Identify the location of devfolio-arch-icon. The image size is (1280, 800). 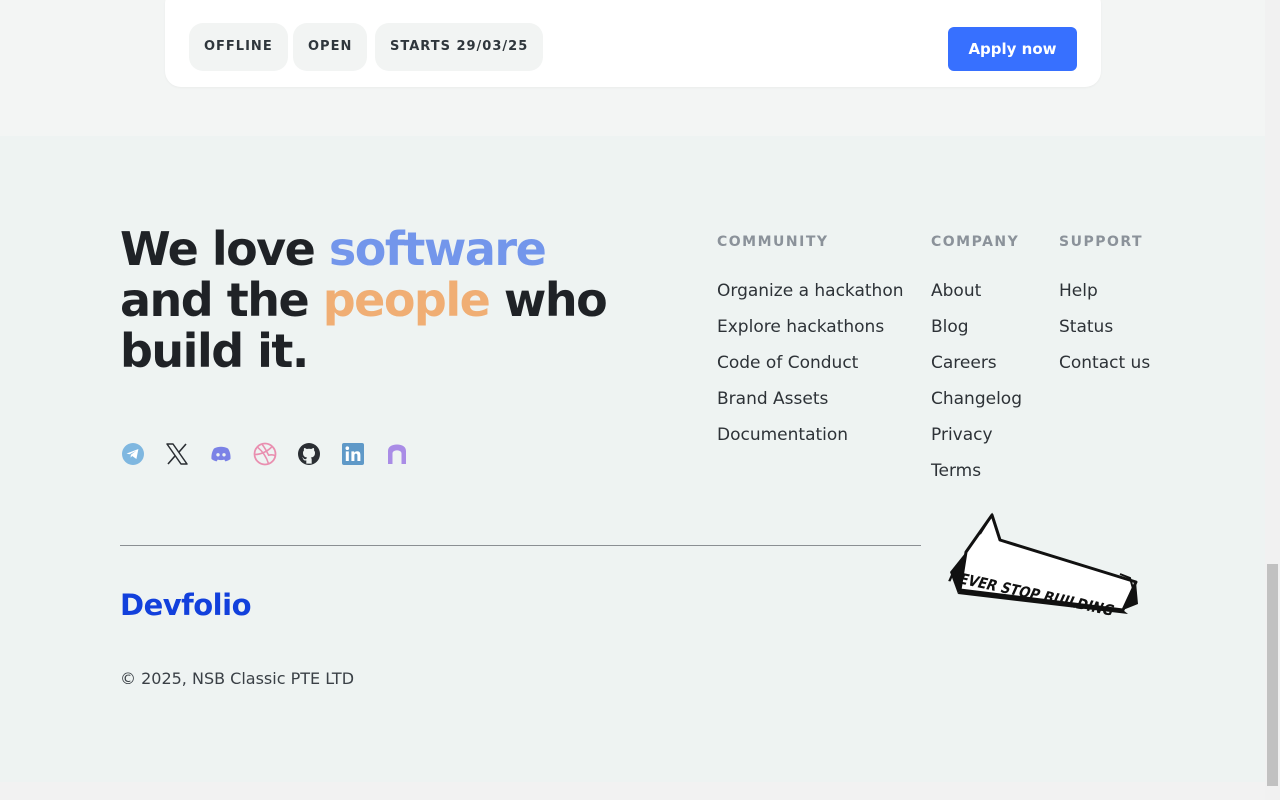
(397, 454).